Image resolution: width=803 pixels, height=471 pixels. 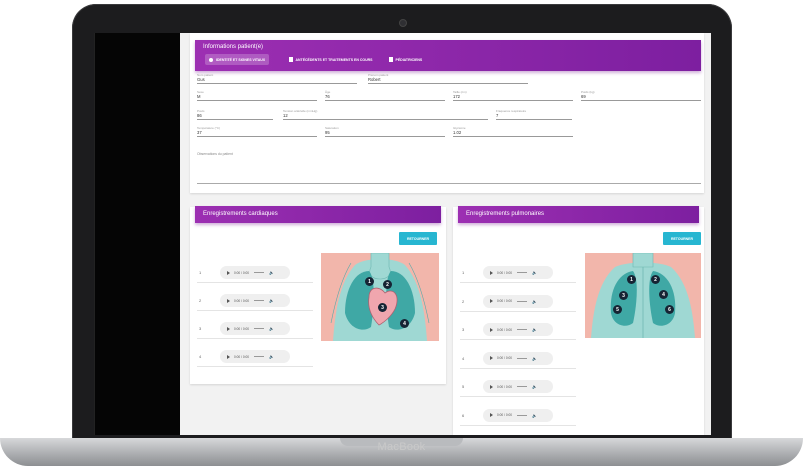 What do you see at coordinates (237, 59) in the screenshot?
I see `tab-identite: IDENTITÉ ET SIGNES VITAUX` at bounding box center [237, 59].